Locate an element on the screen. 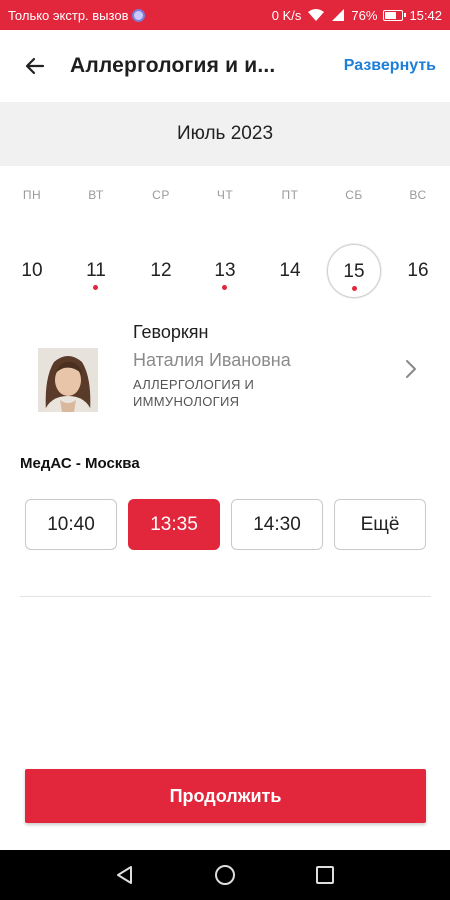  back-triangle-icon is located at coordinates (125, 875).